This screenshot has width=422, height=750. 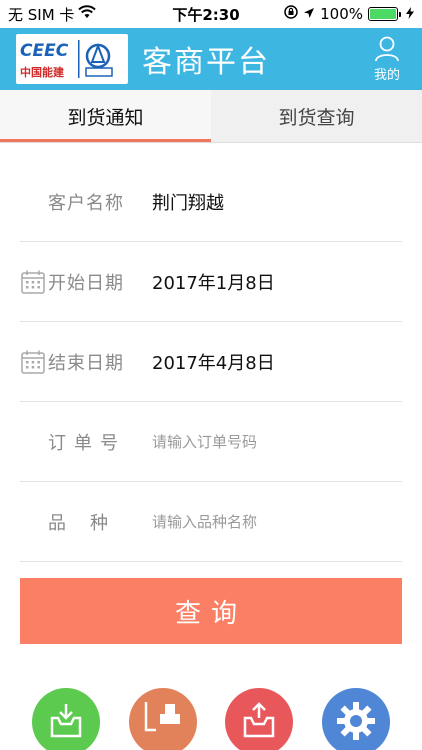 I want to click on location-arrow-icon, so click(x=309, y=14).